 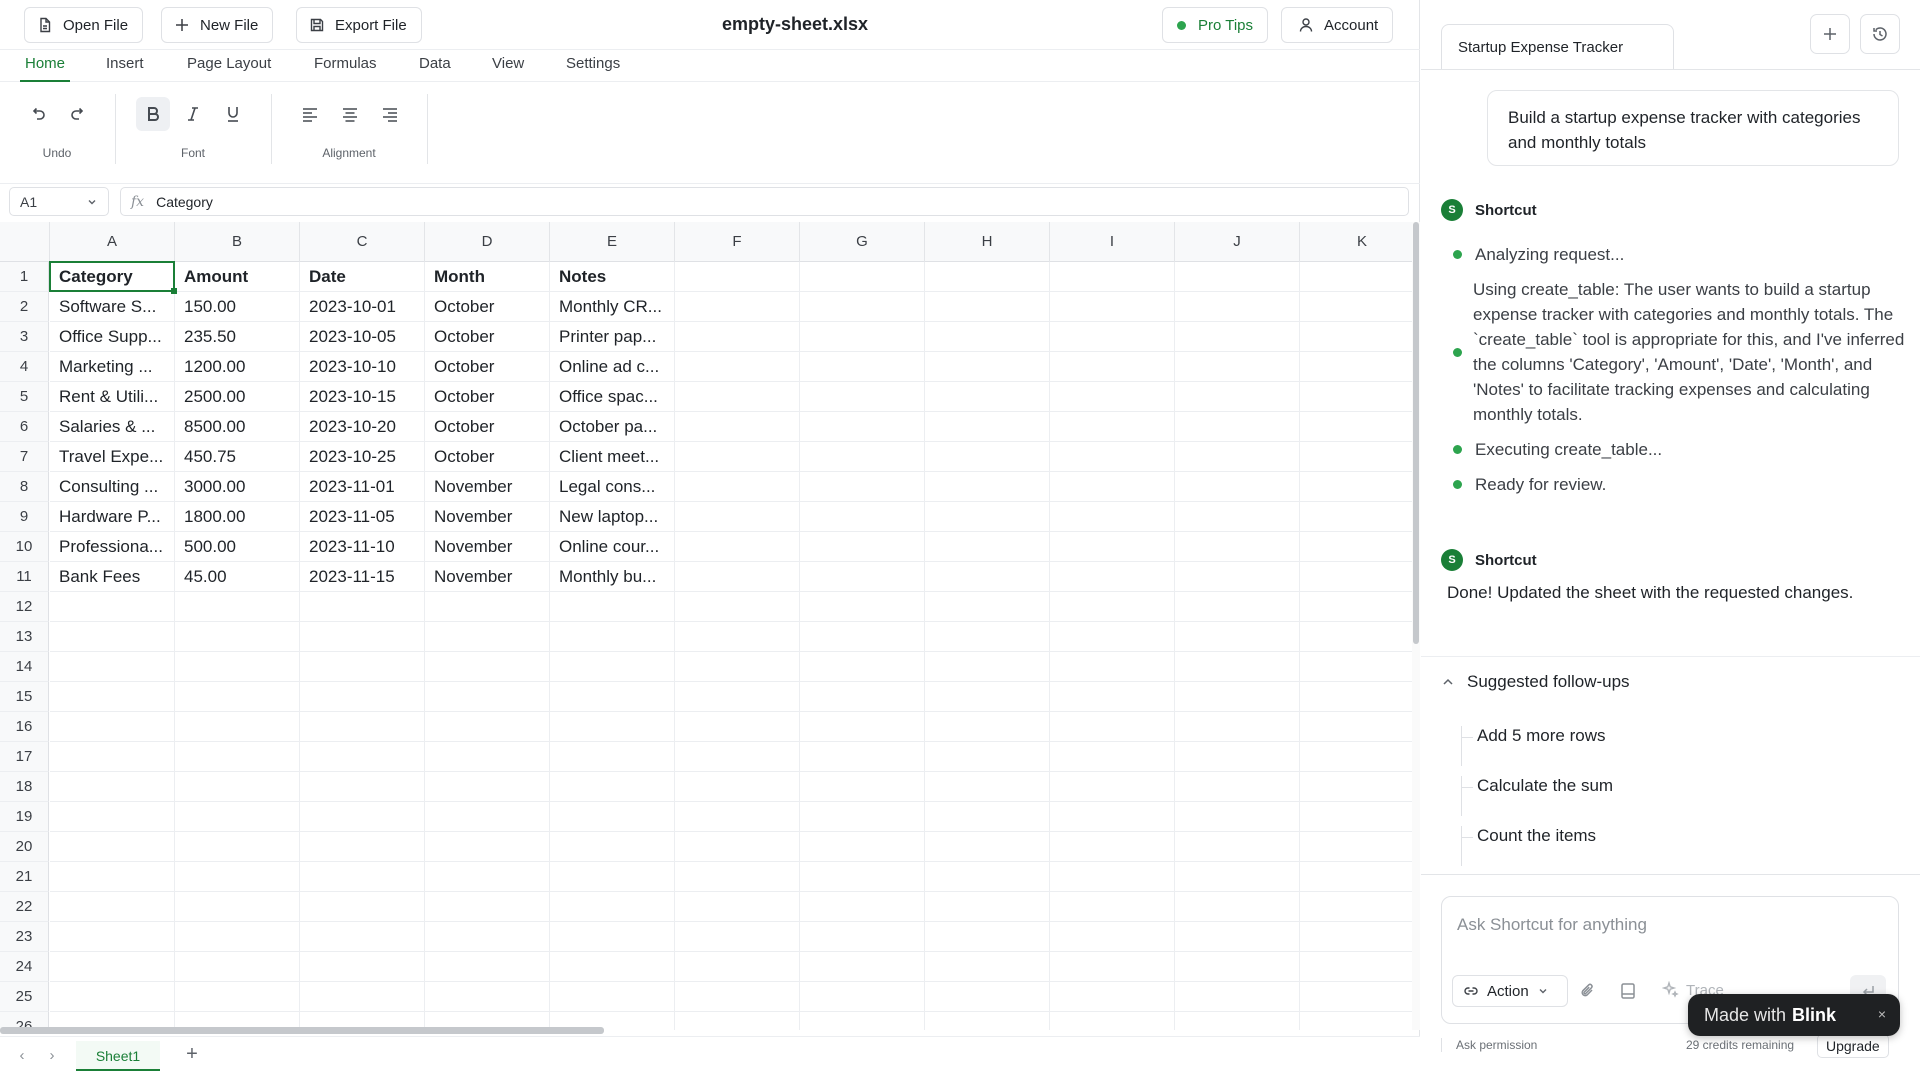 What do you see at coordinates (1237, 547) in the screenshot?
I see `cell-j10` at bounding box center [1237, 547].